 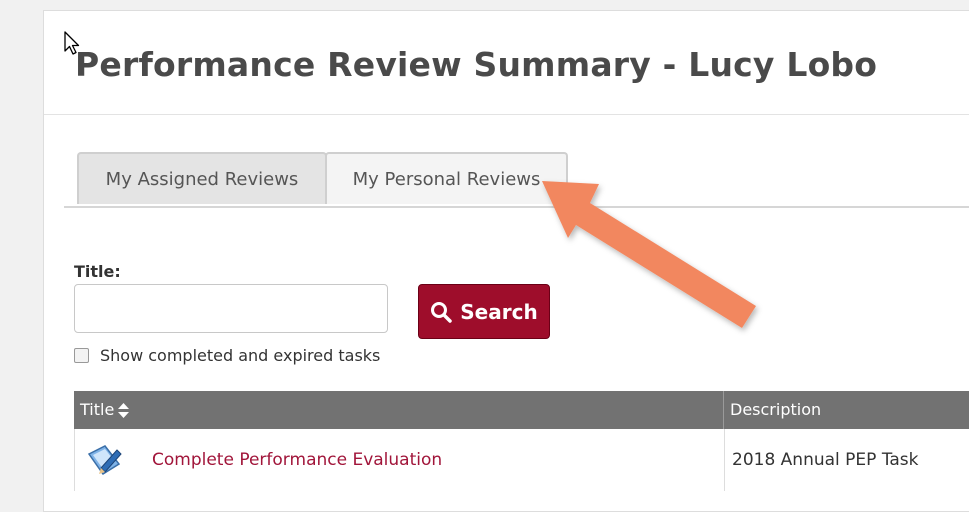 I want to click on title-field-label: Title:, so click(x=97, y=271).